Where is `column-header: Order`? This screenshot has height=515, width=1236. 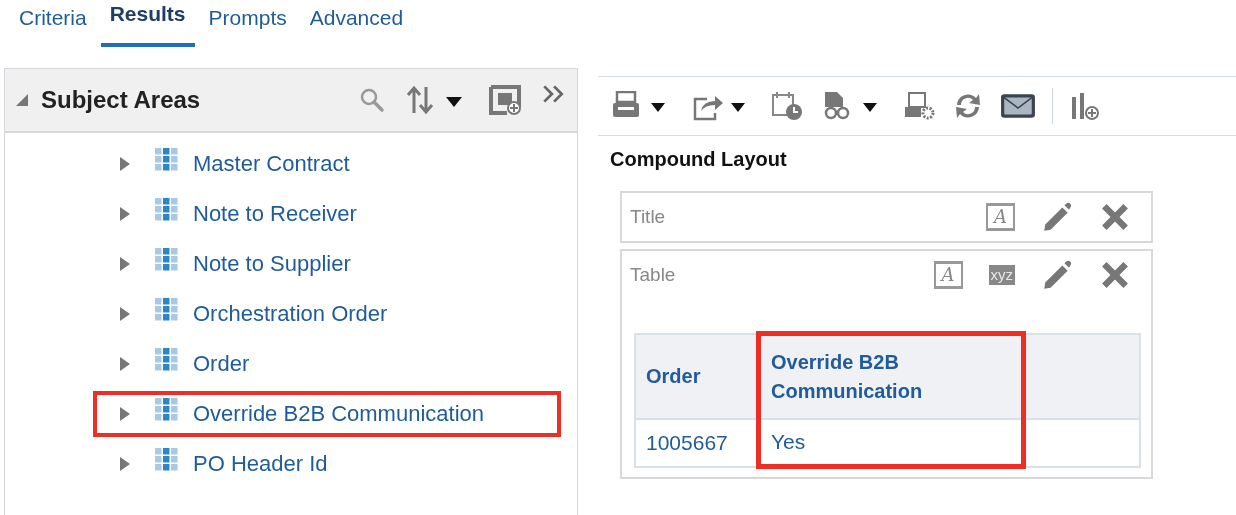 column-header: Order is located at coordinates (697, 376).